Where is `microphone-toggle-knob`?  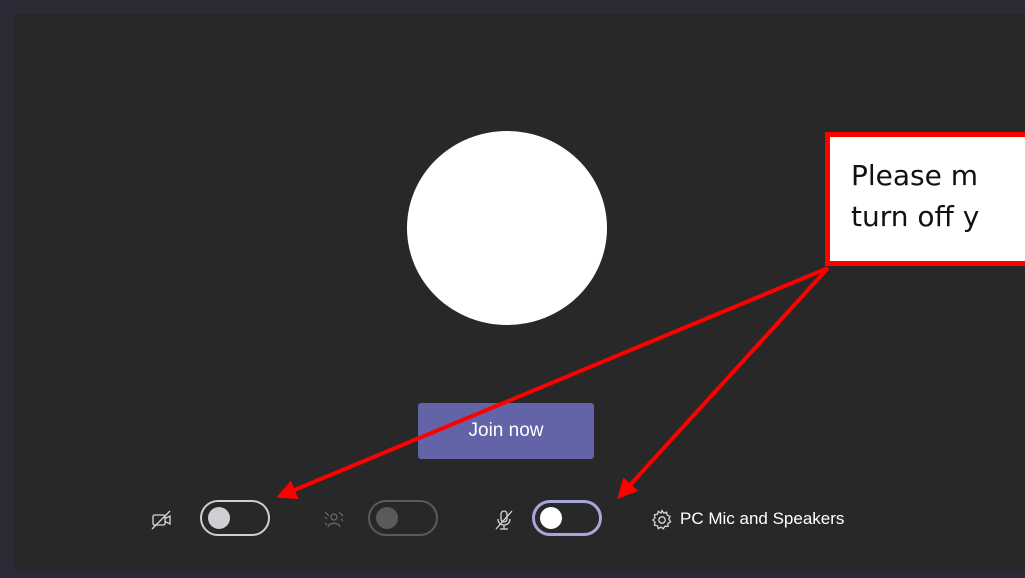 microphone-toggle-knob is located at coordinates (551, 518).